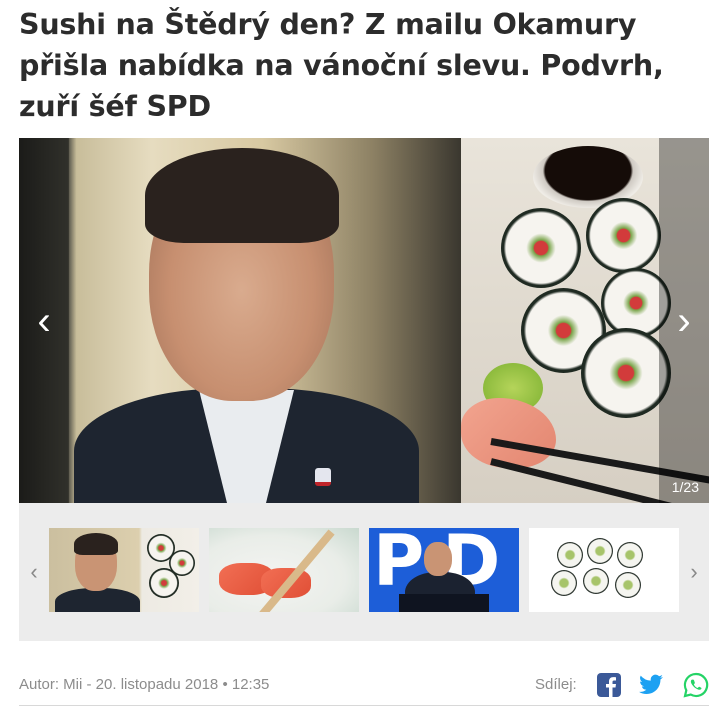 The height and width of the screenshot is (713, 727). Describe the element at coordinates (364, 705) in the screenshot. I see `divider` at that location.